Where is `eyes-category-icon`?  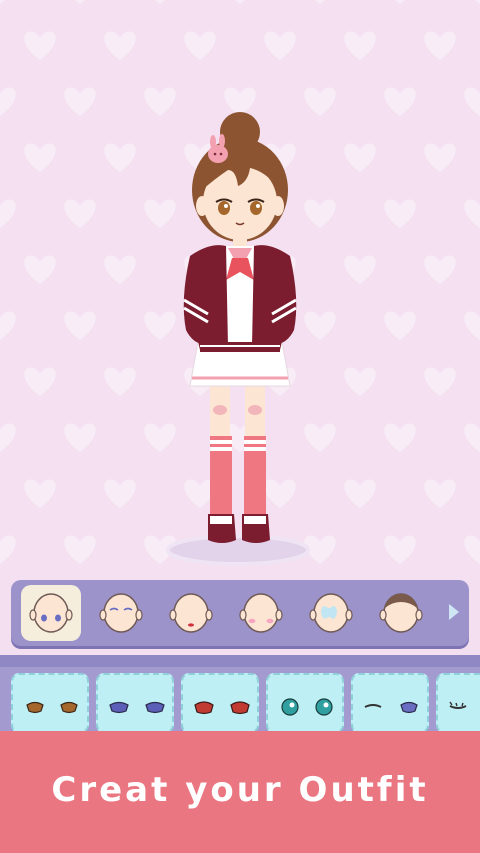
eyes-category-icon is located at coordinates (121, 613).